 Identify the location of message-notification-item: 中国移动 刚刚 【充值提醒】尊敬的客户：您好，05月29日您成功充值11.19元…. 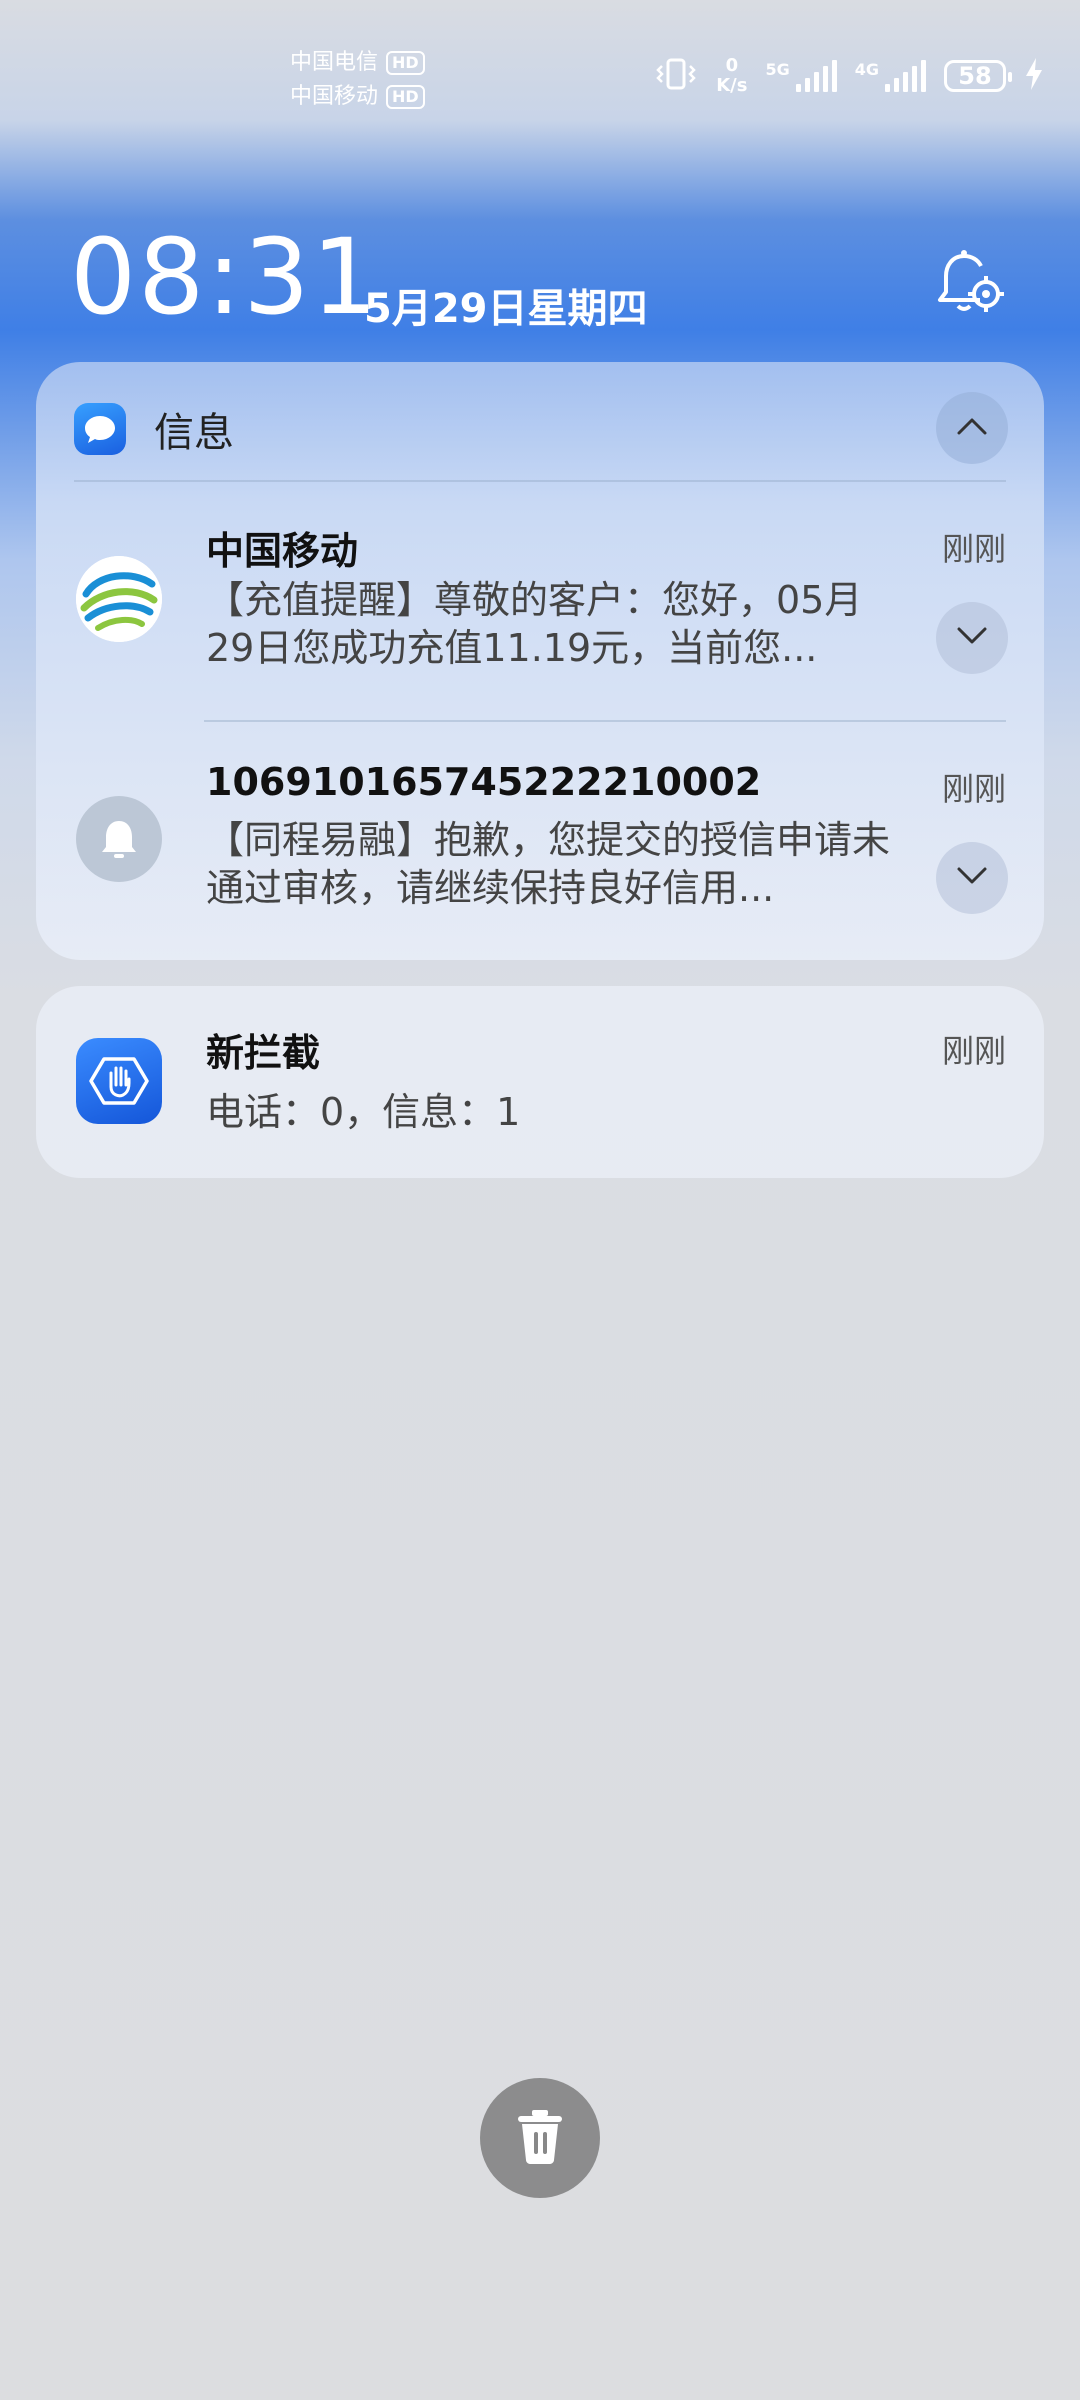
(540, 600).